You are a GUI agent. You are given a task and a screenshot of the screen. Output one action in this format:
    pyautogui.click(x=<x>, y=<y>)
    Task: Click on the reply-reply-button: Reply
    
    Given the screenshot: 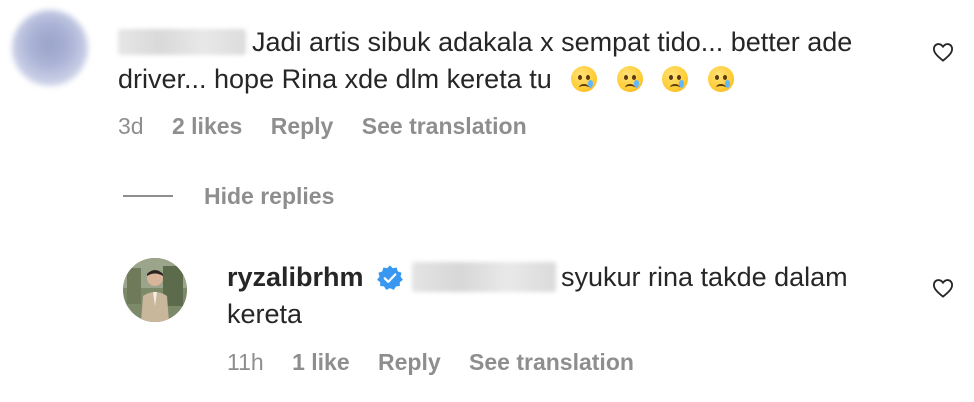 What is the action you would take?
    pyautogui.click(x=409, y=362)
    